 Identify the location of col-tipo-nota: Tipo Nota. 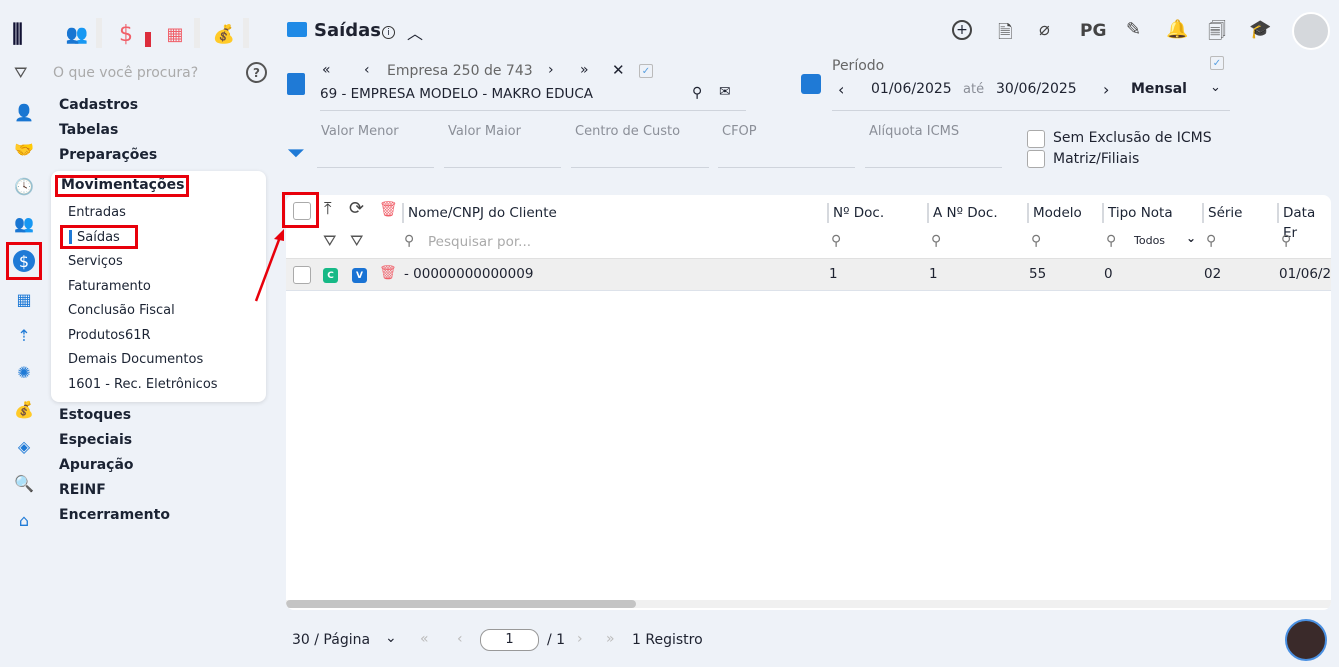
(1137, 213).